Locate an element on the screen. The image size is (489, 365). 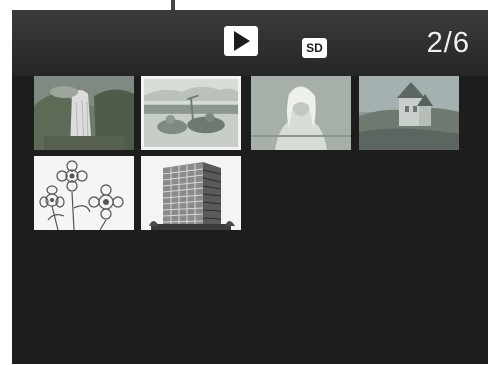
beach-scene-photo-thumbnail is located at coordinates (191, 113).